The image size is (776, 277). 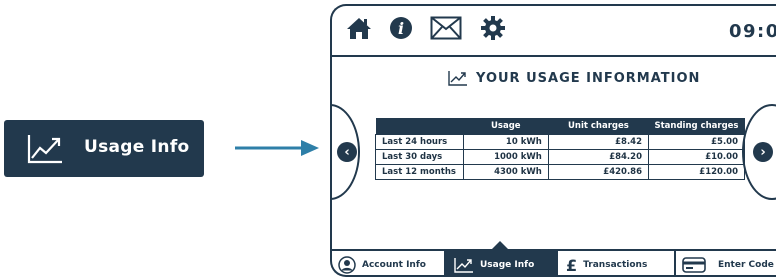 What do you see at coordinates (394, 265) in the screenshot?
I see `tab-label: Account Info` at bounding box center [394, 265].